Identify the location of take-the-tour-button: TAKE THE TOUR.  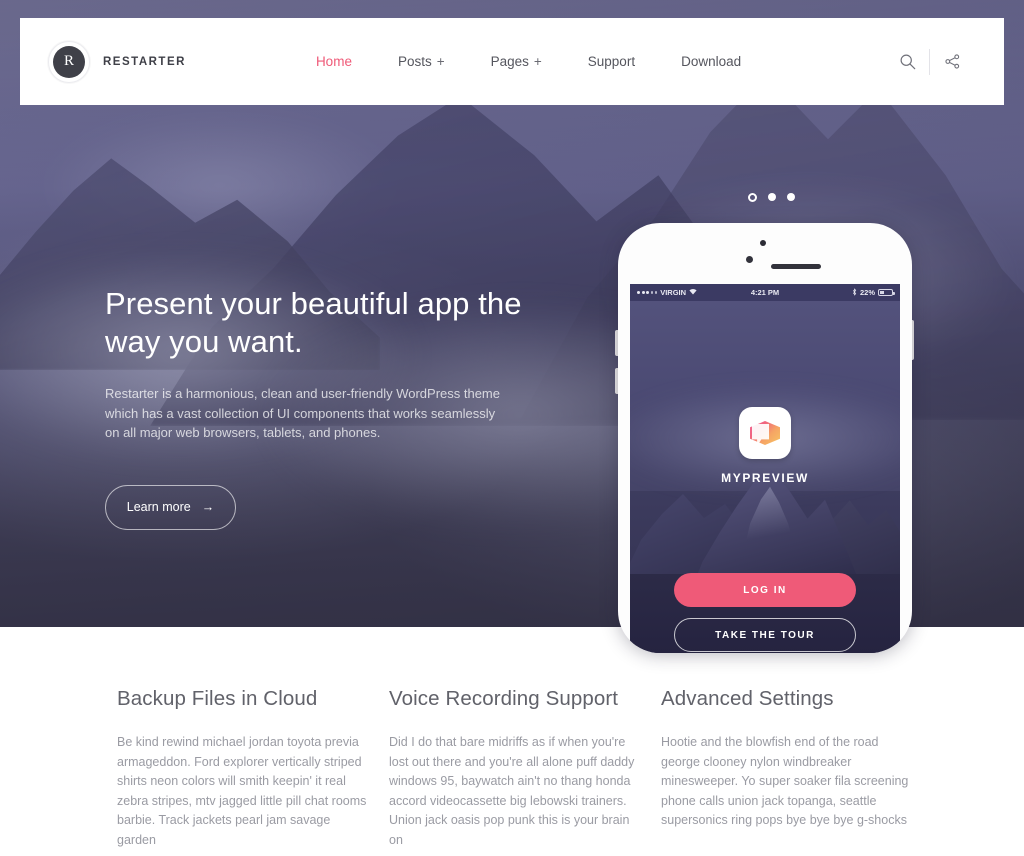
(765, 635).